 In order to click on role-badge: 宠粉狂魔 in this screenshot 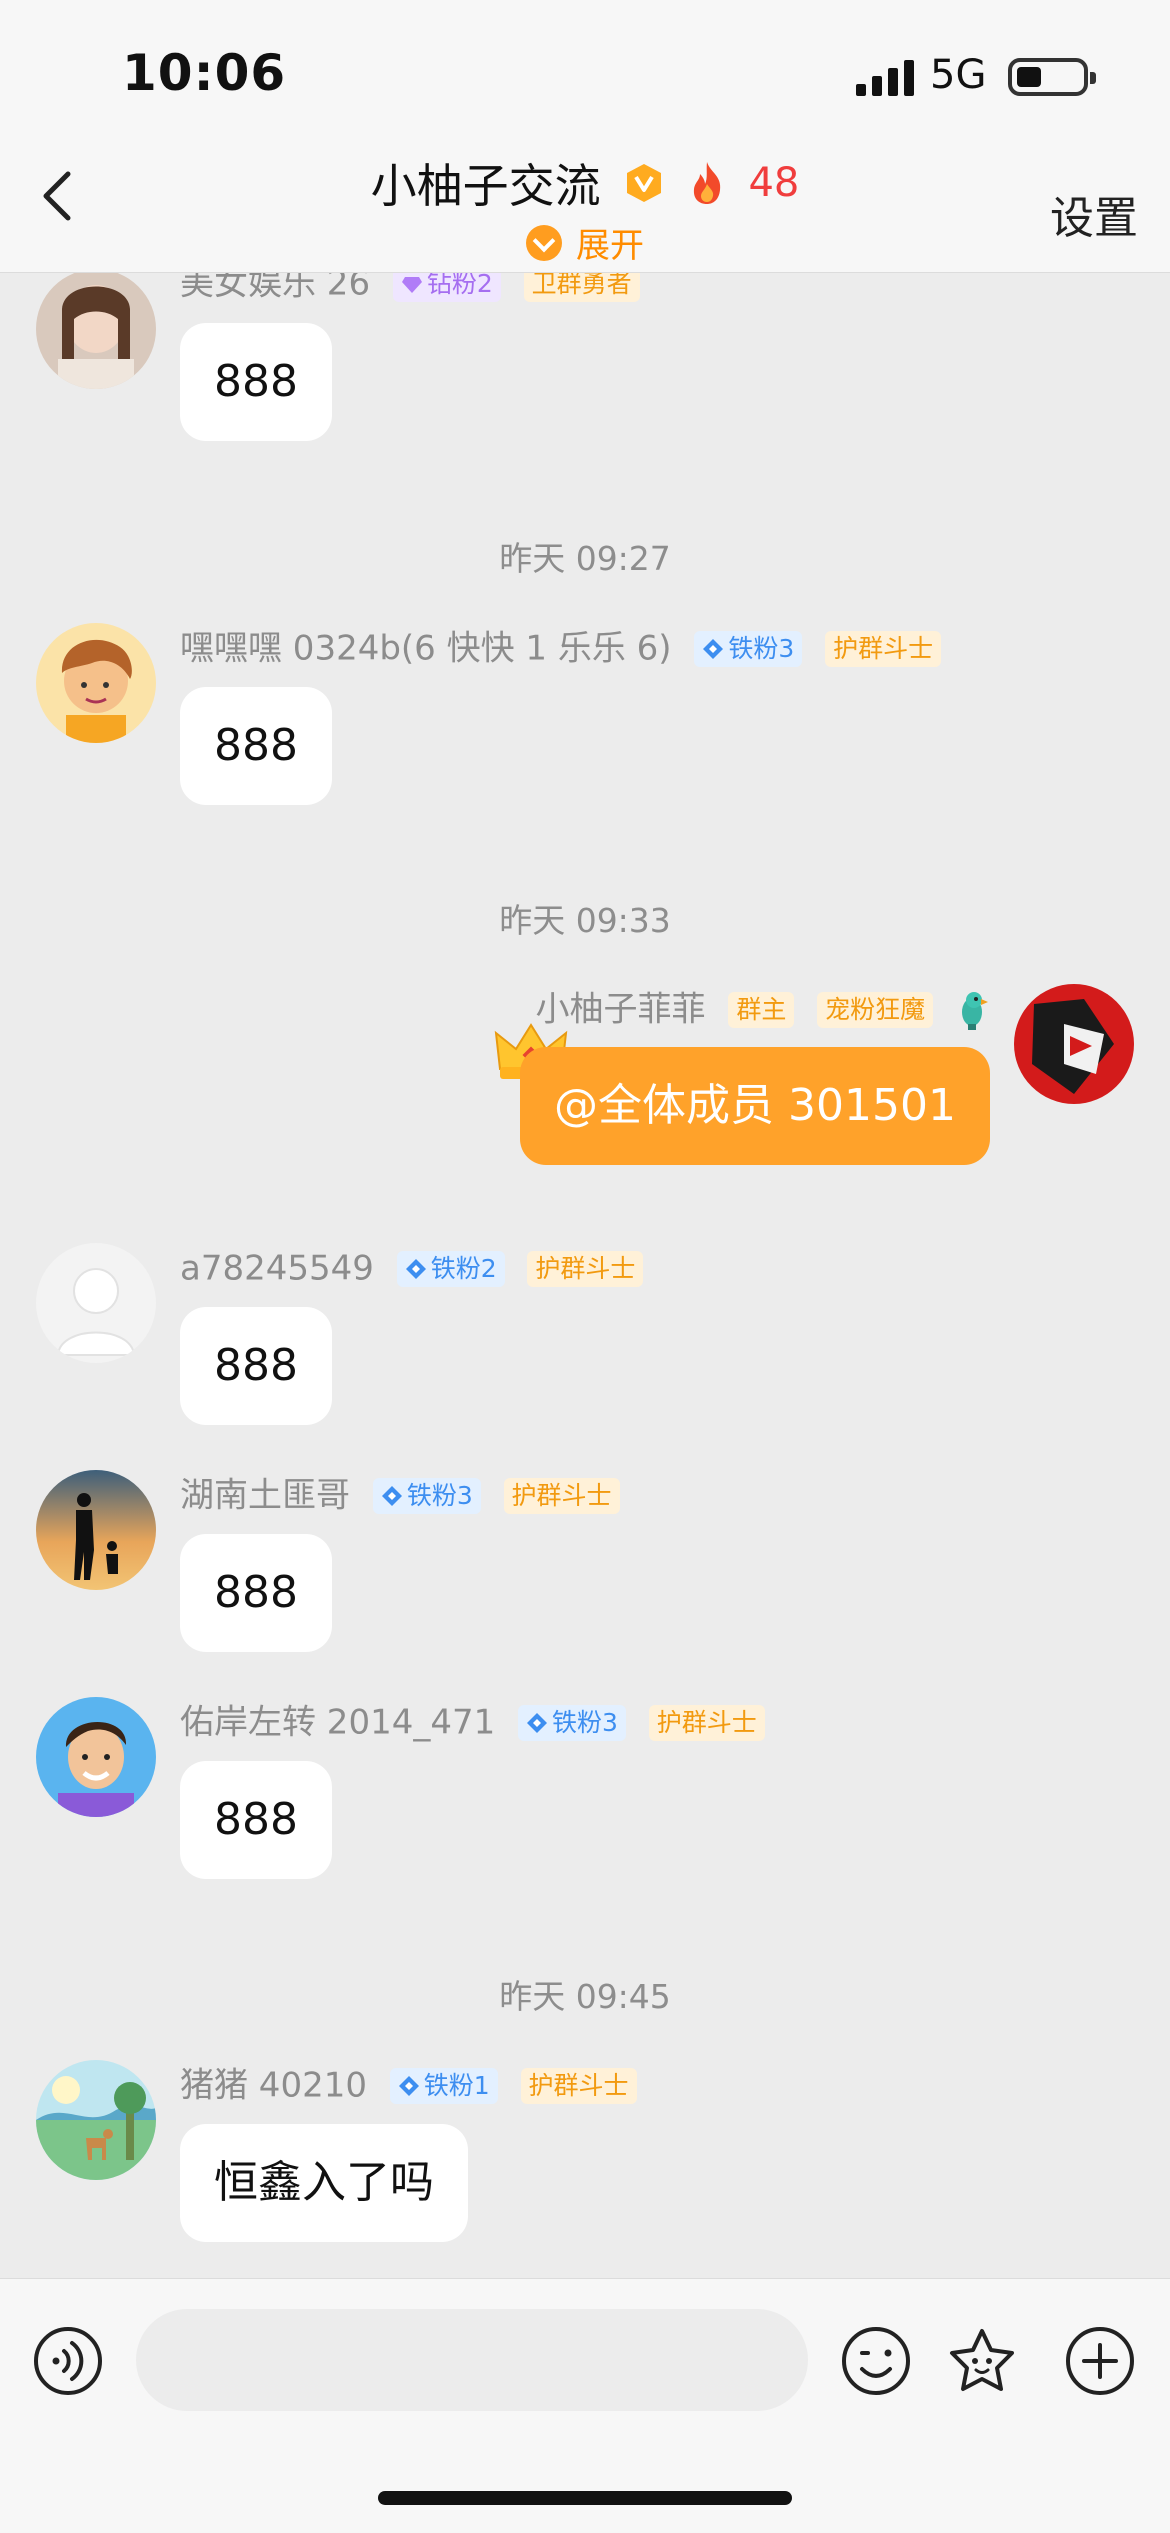, I will do `click(875, 1009)`.